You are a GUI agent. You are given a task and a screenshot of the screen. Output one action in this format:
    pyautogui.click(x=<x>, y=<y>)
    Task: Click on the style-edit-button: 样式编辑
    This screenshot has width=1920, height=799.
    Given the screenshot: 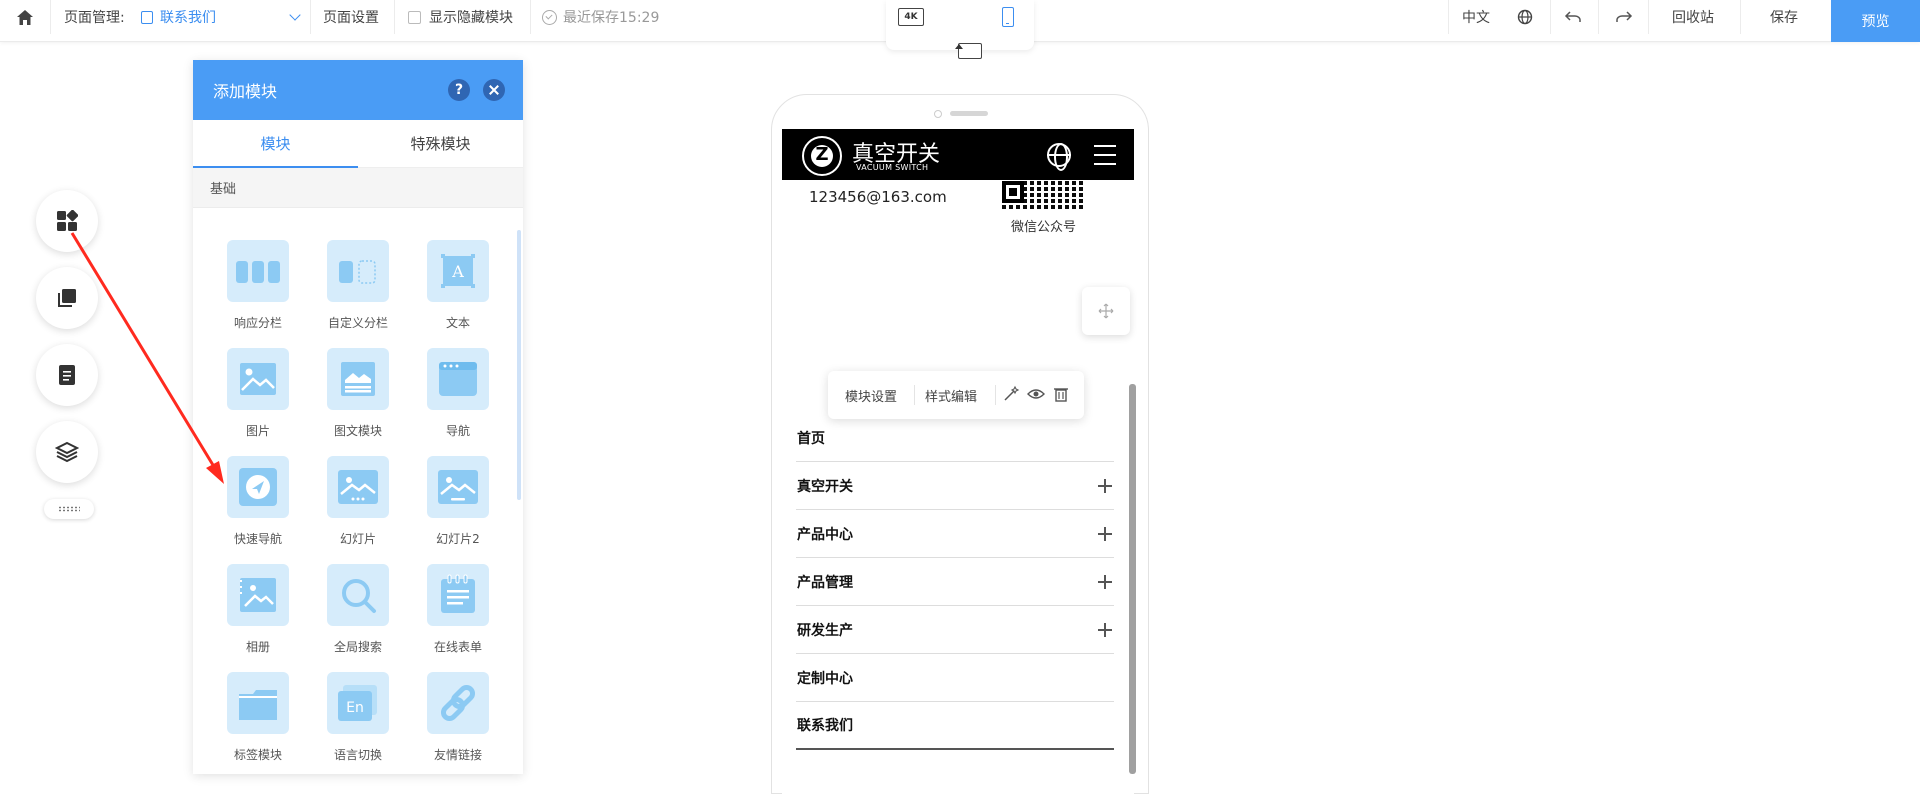 What is the action you would take?
    pyautogui.click(x=951, y=395)
    